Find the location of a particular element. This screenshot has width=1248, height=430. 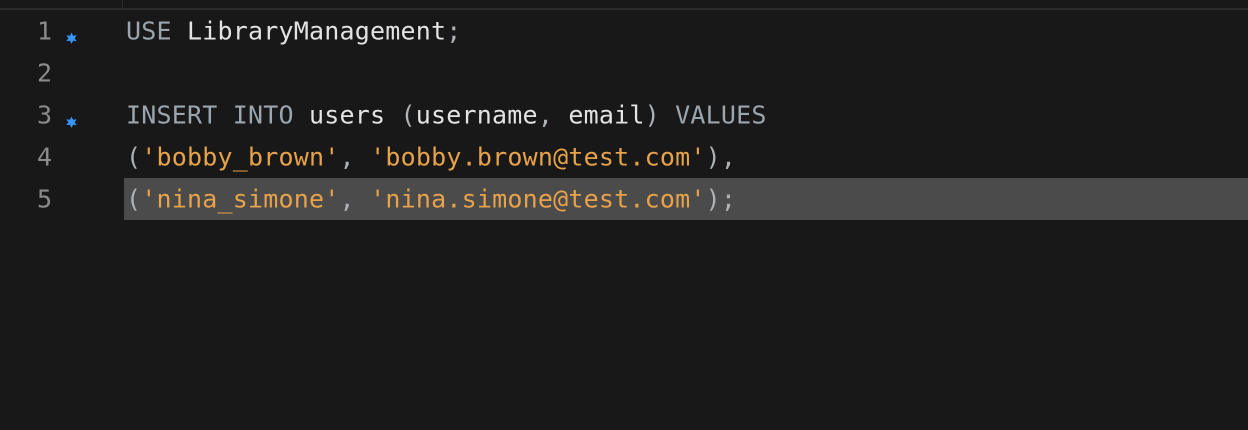

identifier-token: username is located at coordinates (476, 115).